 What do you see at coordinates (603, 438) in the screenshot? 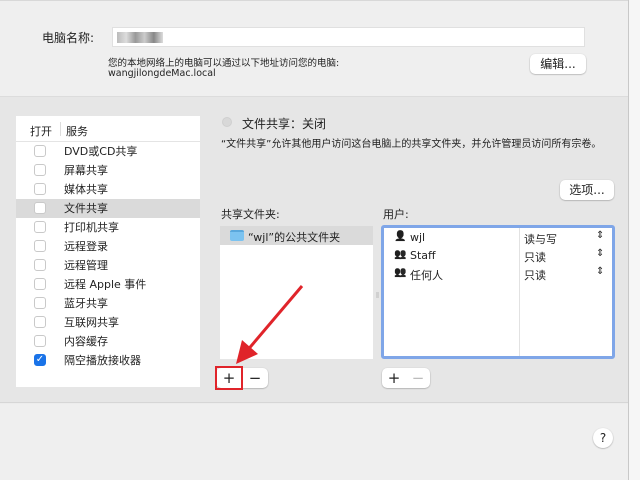
I see `help-button: ?` at bounding box center [603, 438].